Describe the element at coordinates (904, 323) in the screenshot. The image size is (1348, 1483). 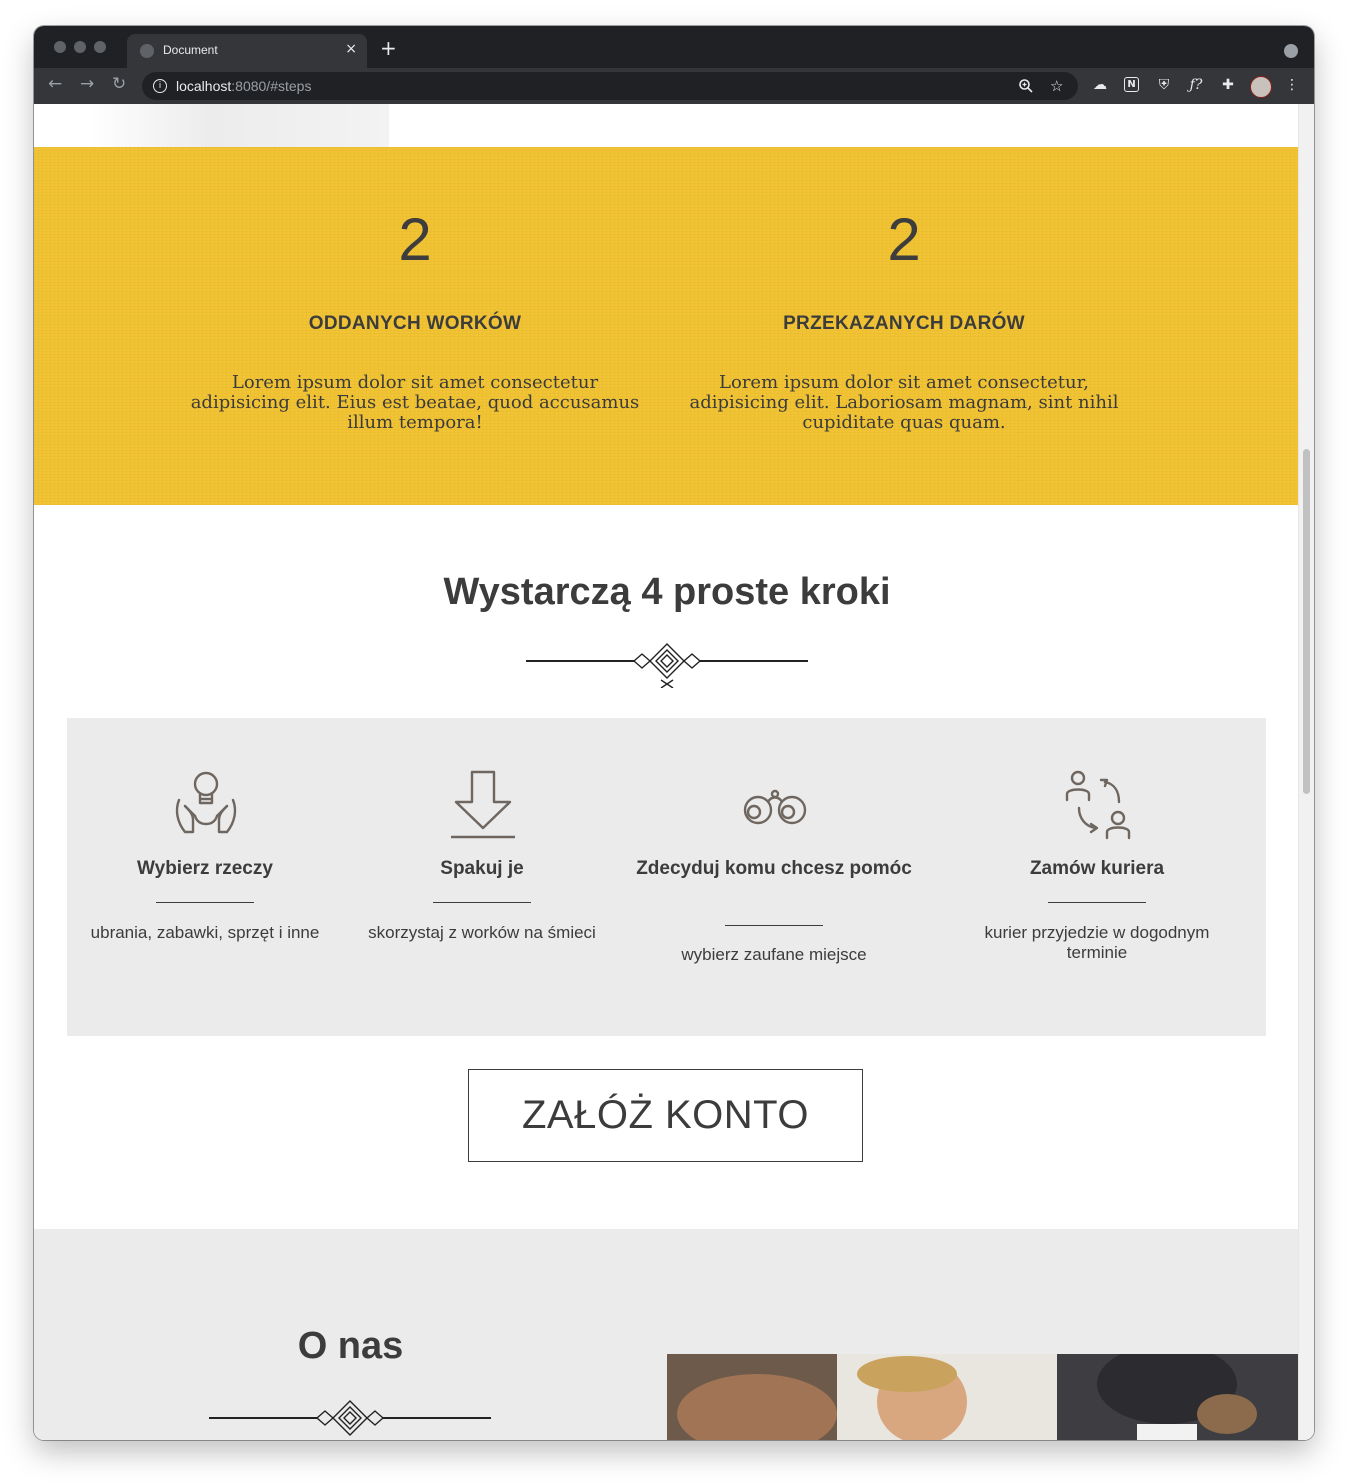
I see `stat-label: PRZEKAZANYCH DARÓW` at that location.